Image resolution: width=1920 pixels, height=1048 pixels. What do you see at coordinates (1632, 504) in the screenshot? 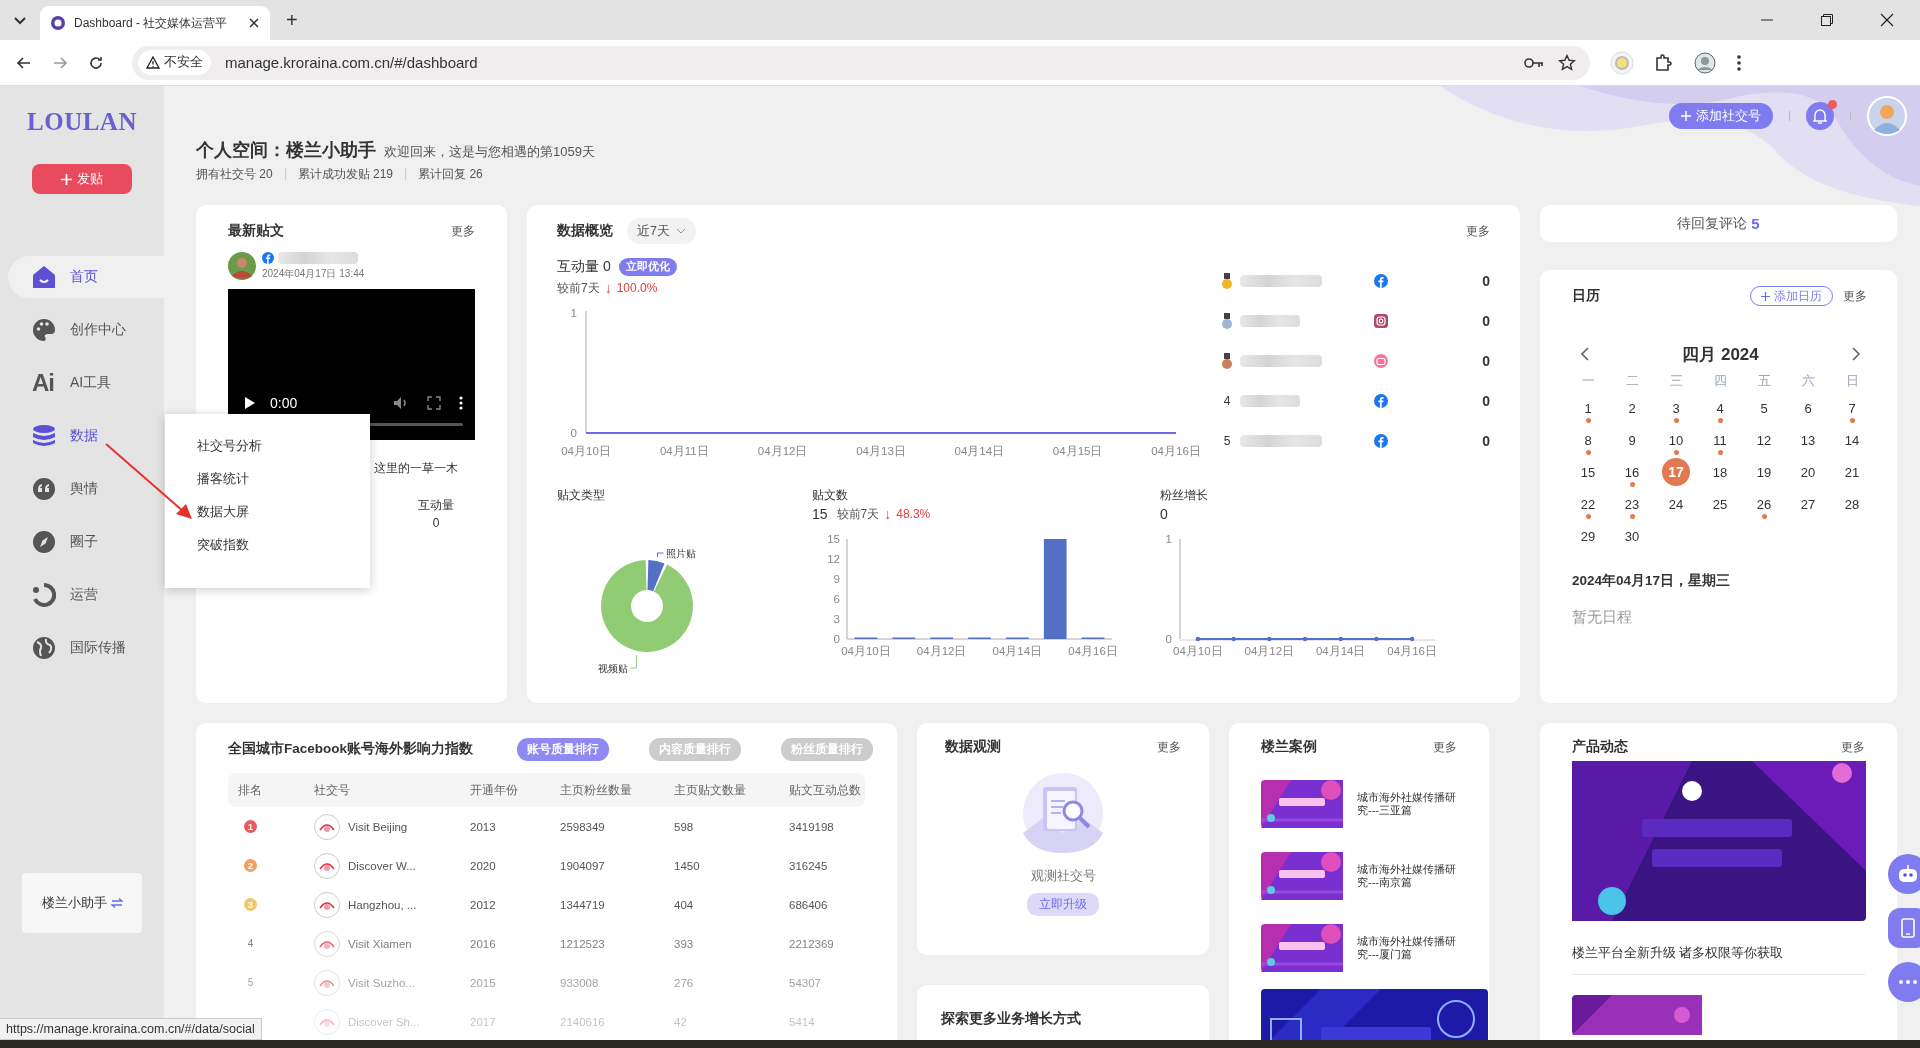
I see `calendar-day: 23` at bounding box center [1632, 504].